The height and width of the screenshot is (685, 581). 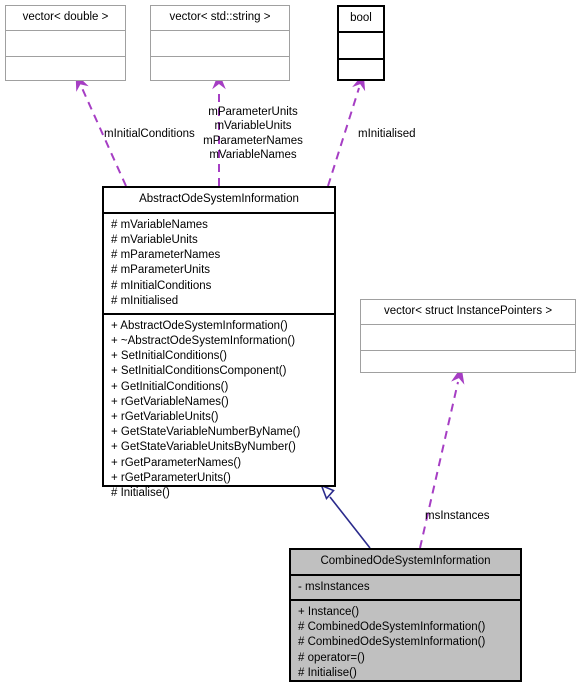 I want to click on edge-initialised, so click(x=346, y=130).